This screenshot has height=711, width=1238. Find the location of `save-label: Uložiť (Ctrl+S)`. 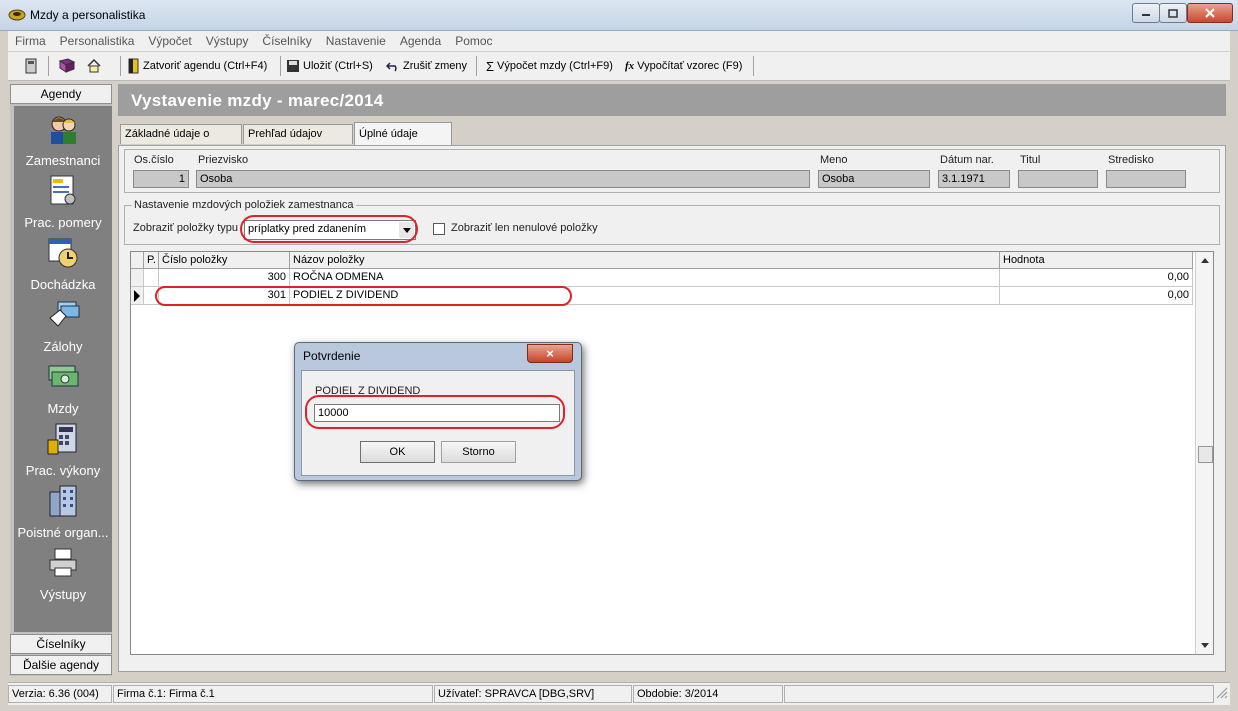

save-label: Uložiť (Ctrl+S) is located at coordinates (338, 66).